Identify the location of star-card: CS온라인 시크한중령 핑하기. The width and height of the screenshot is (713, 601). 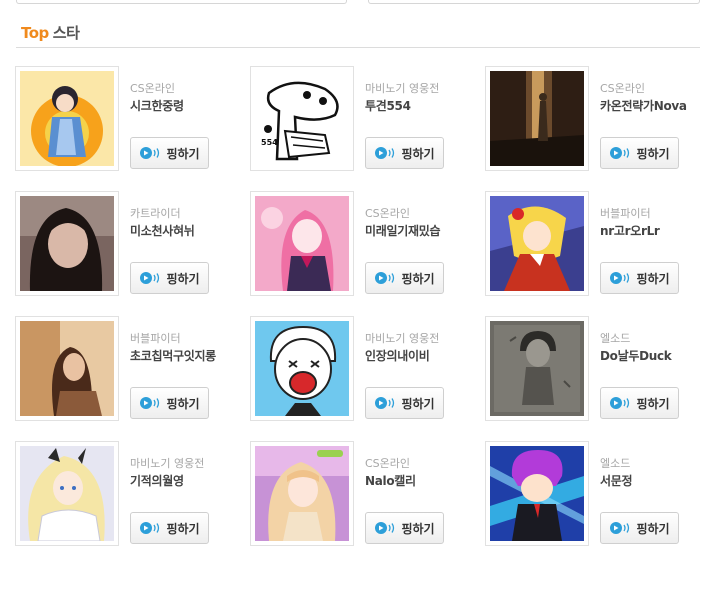
(122, 118).